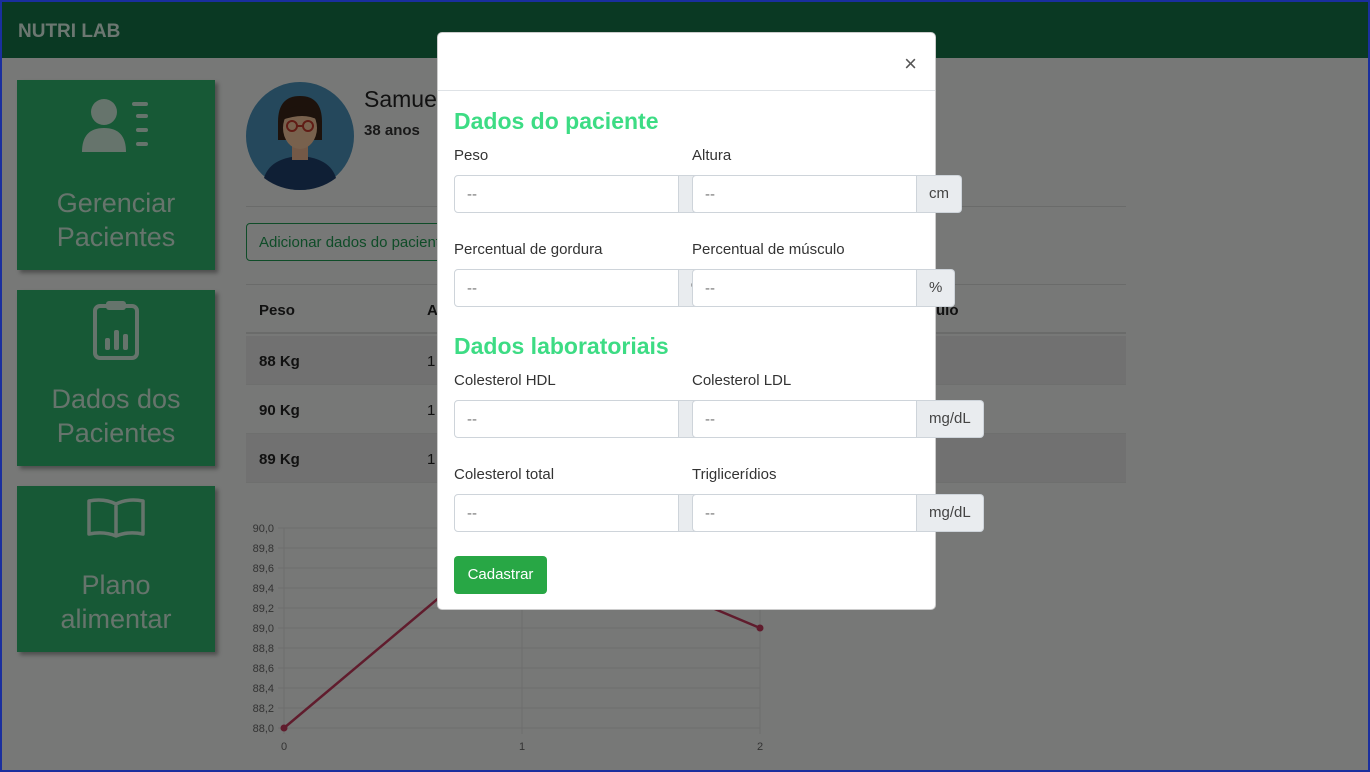  Describe the element at coordinates (504, 474) in the screenshot. I see `label-colesterol-total: Colesterol total` at that location.